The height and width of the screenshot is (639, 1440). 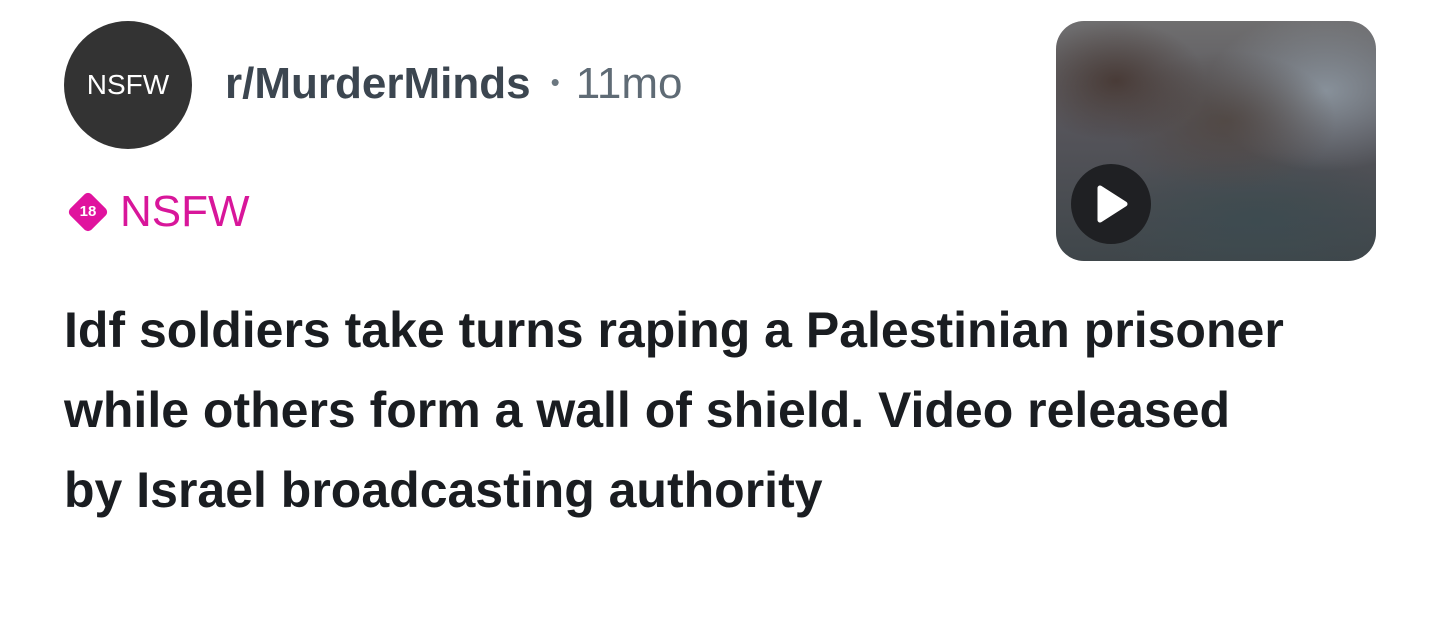 I want to click on play-button, so click(x=1111, y=204).